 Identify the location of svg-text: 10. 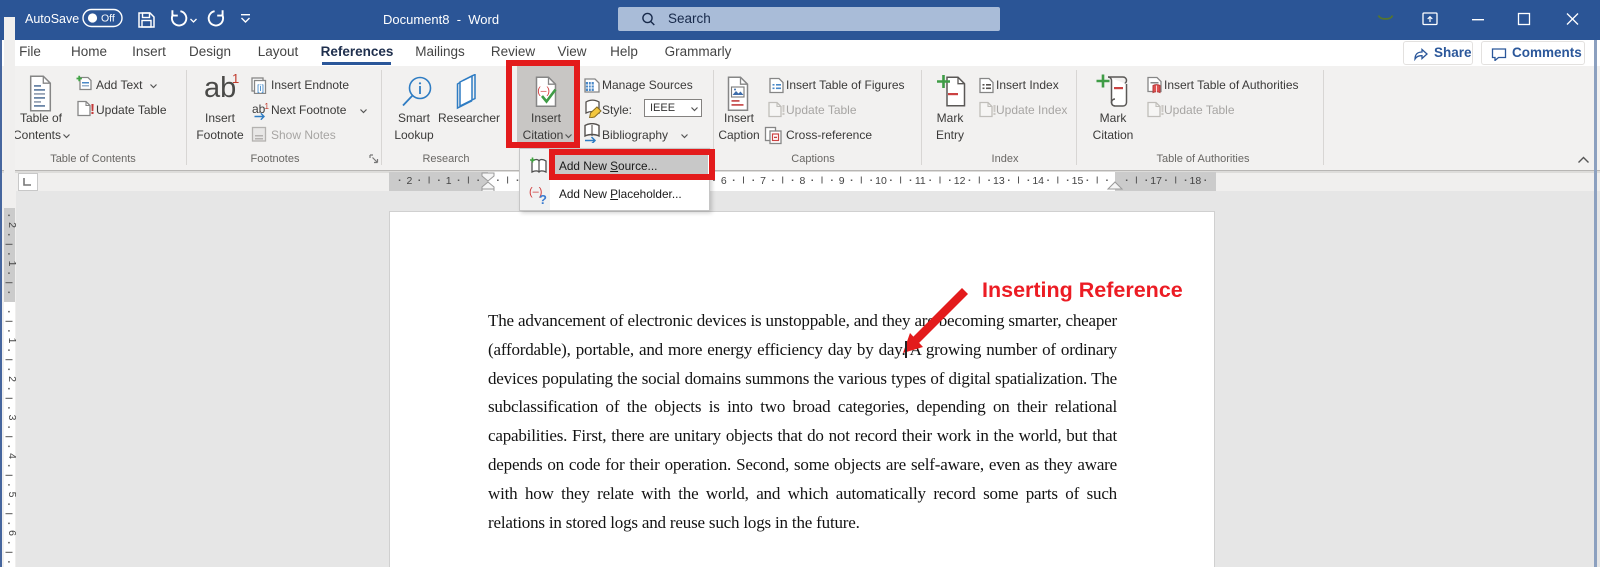
(881, 181).